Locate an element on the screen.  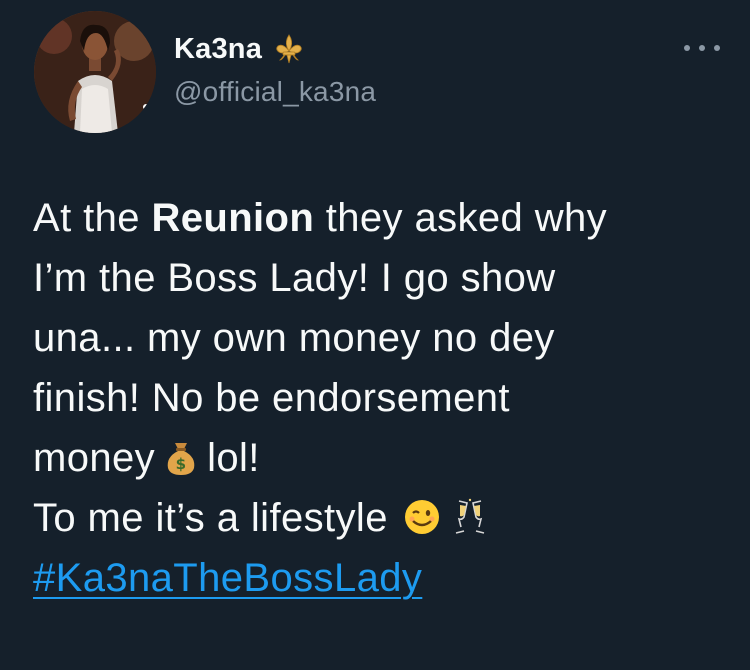
tweet-line-5: money $ lol! is located at coordinates (378, 458).